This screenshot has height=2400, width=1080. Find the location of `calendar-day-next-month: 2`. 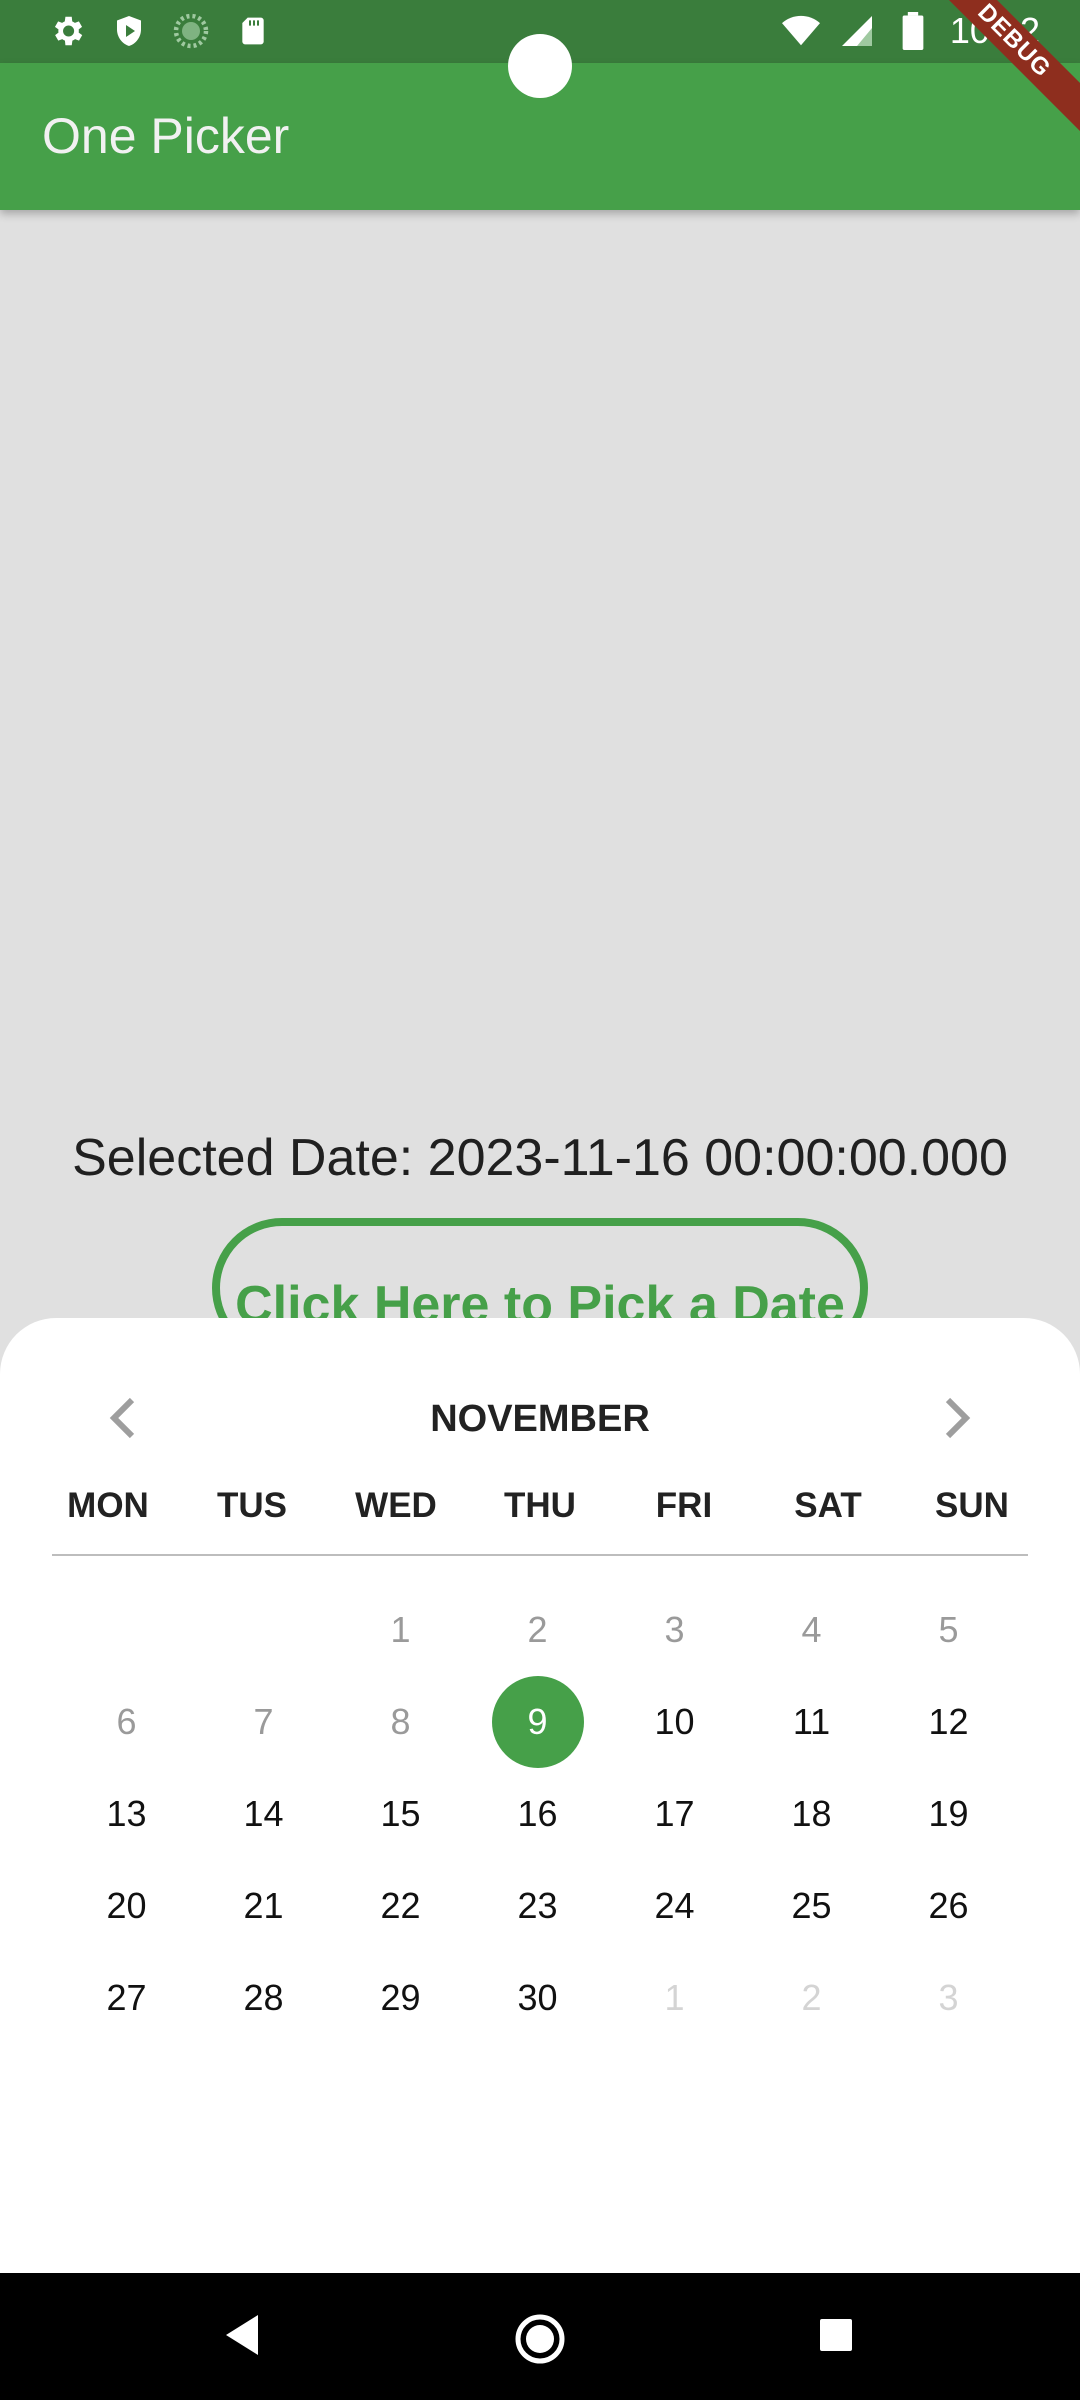

calendar-day-next-month: 2 is located at coordinates (811, 1997).